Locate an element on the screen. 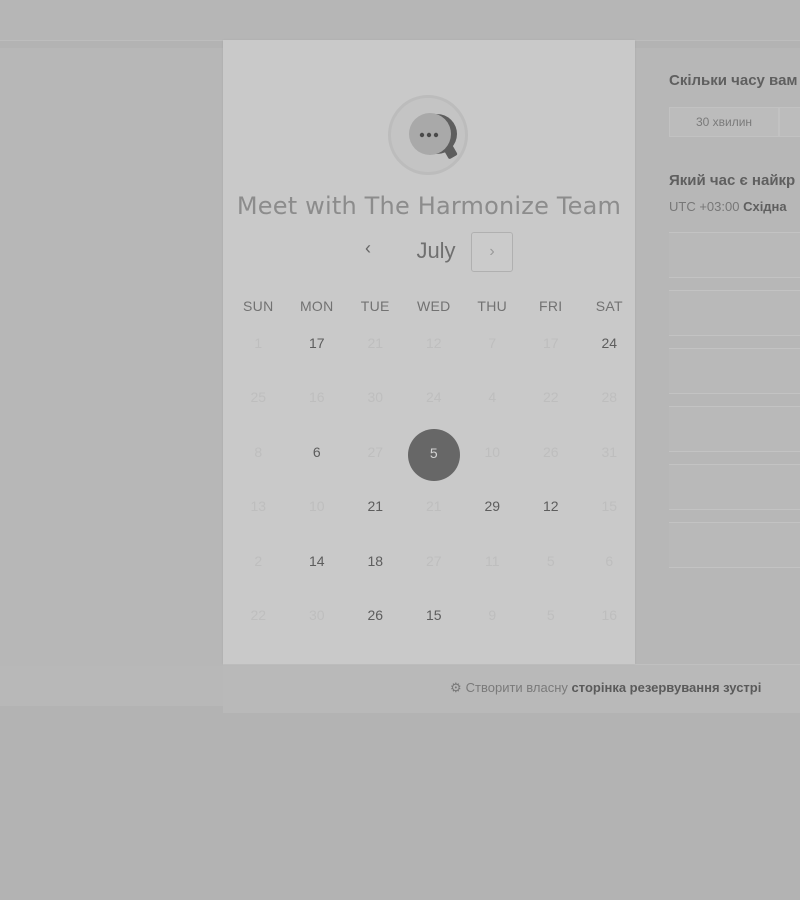 The width and height of the screenshot is (800, 900). calendar-day: 28 is located at coordinates (609, 401).